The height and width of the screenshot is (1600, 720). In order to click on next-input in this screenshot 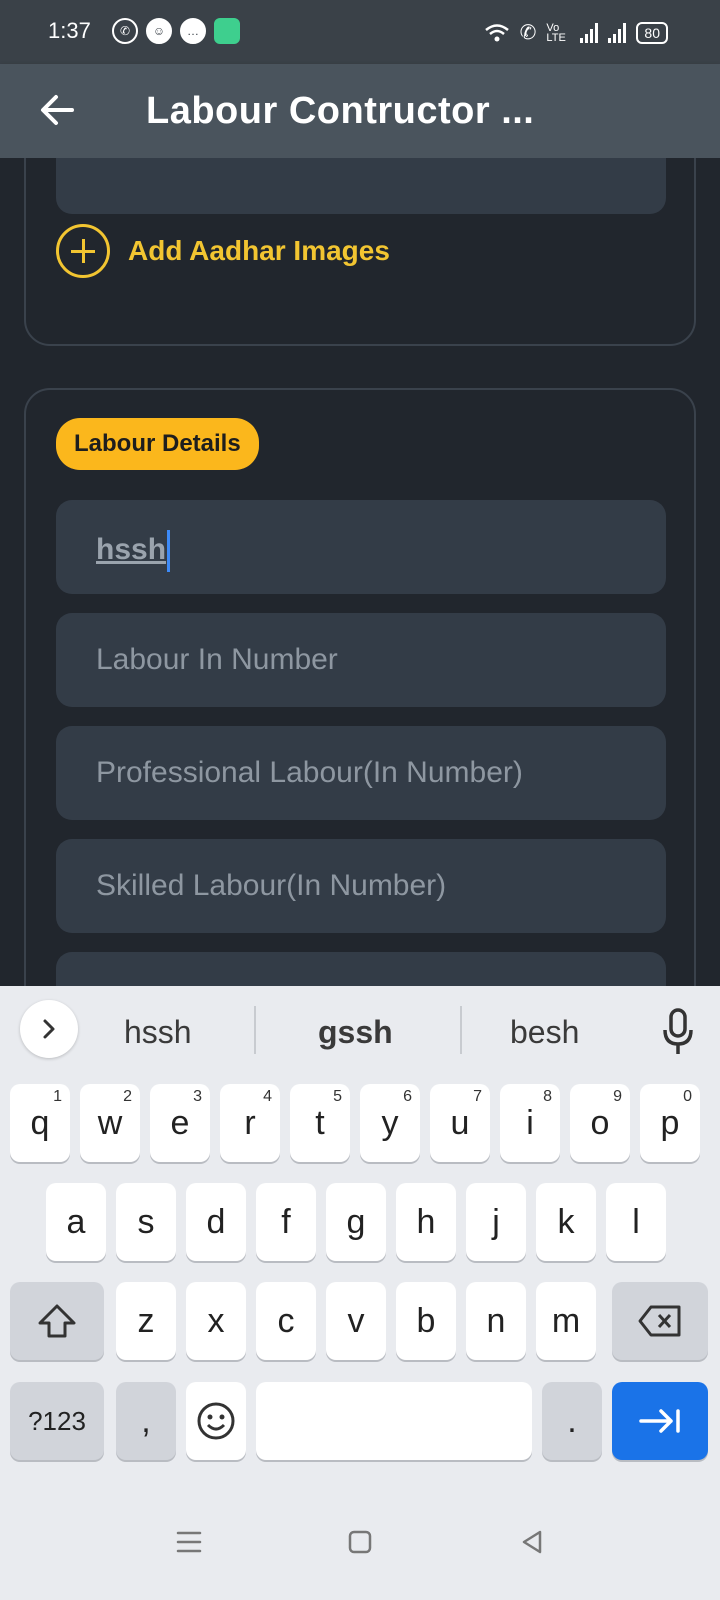, I will do `click(361, 969)`.